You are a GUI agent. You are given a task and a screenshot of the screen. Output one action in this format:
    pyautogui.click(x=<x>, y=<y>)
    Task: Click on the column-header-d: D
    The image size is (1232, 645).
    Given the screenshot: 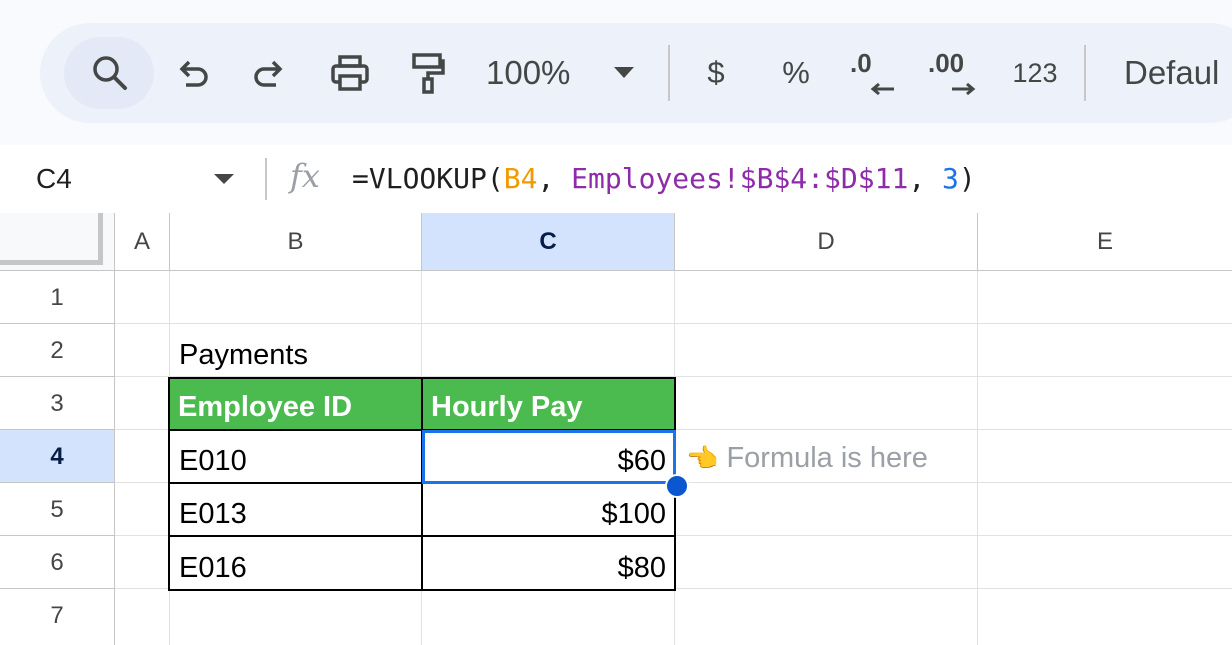 What is the action you would take?
    pyautogui.click(x=826, y=242)
    